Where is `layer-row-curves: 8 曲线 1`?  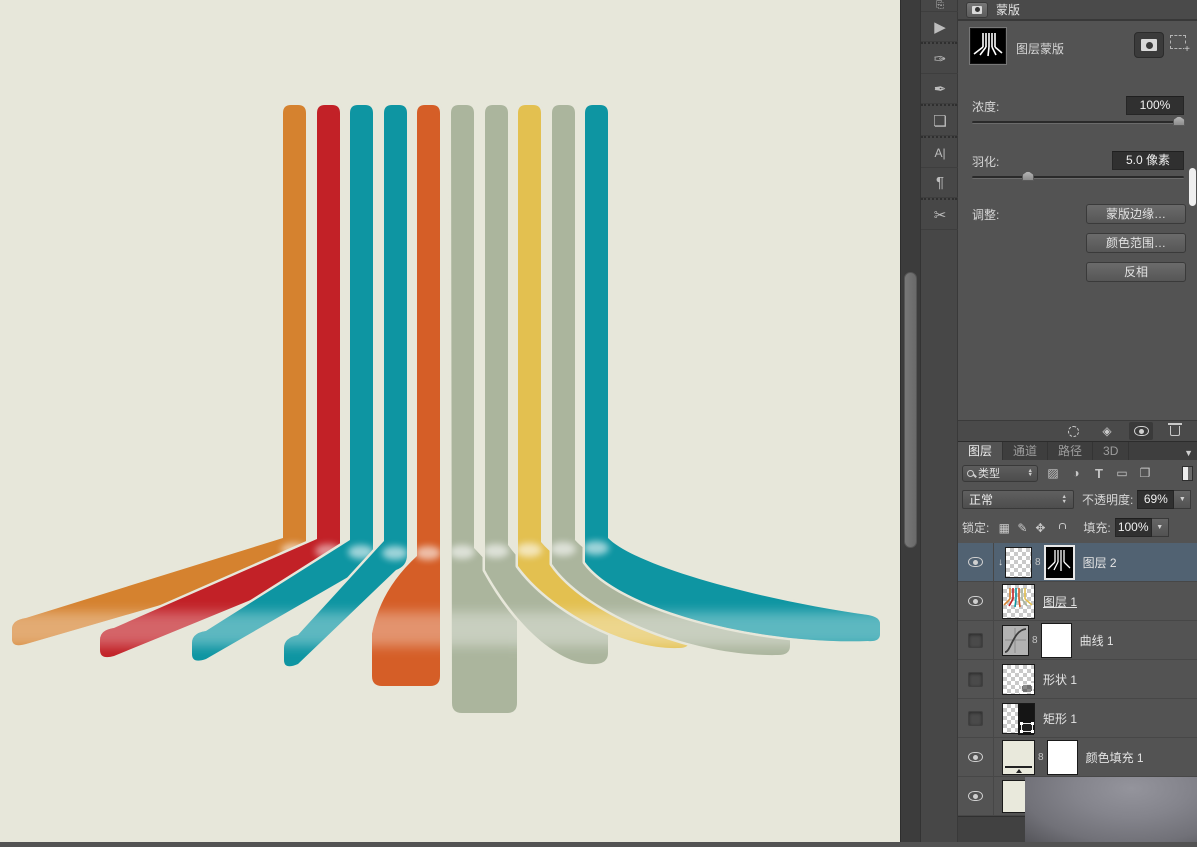 layer-row-curves: 8 曲线 1 is located at coordinates (1077, 640).